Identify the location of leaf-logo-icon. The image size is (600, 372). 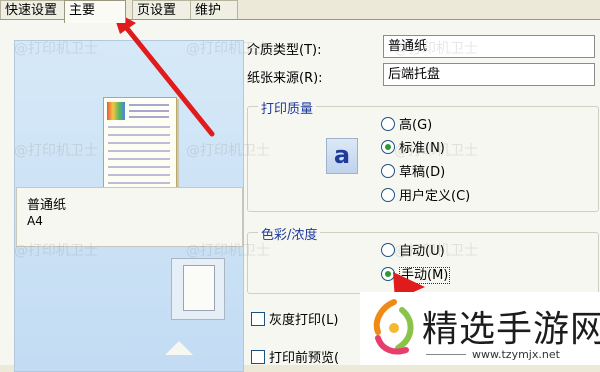
(393, 327).